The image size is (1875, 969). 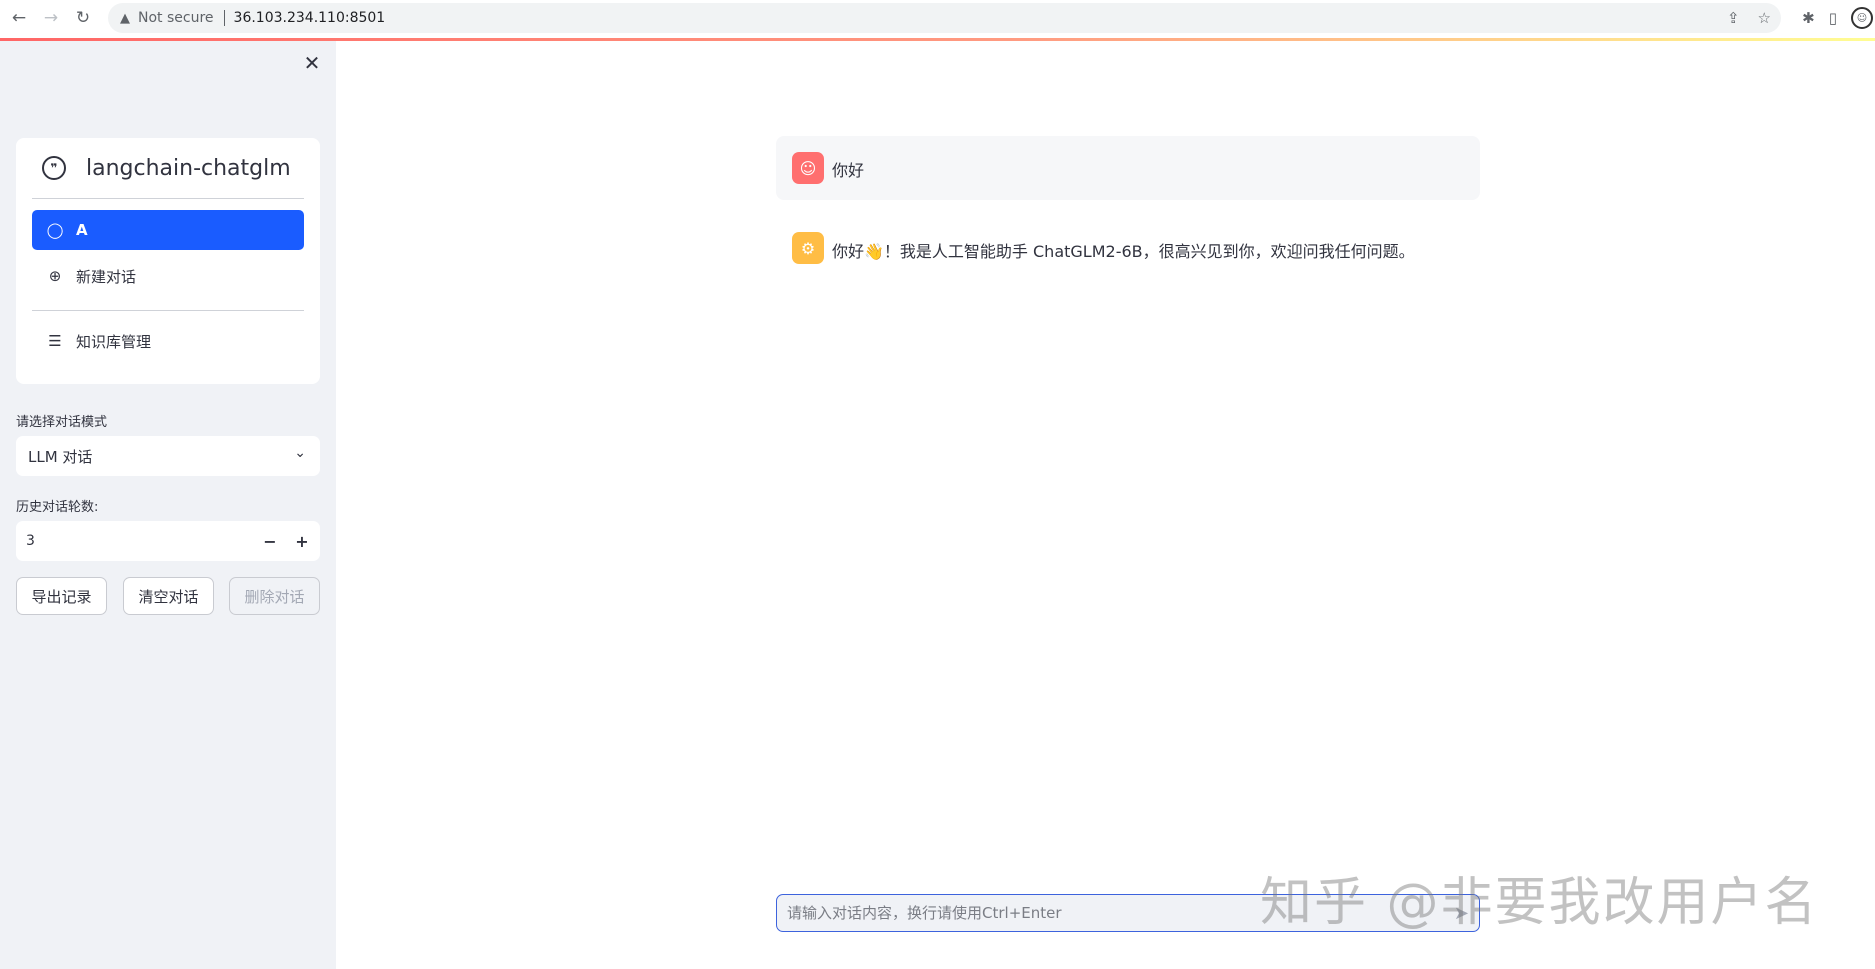 What do you see at coordinates (54, 168) in the screenshot?
I see `chat-logo-icon: ❞` at bounding box center [54, 168].